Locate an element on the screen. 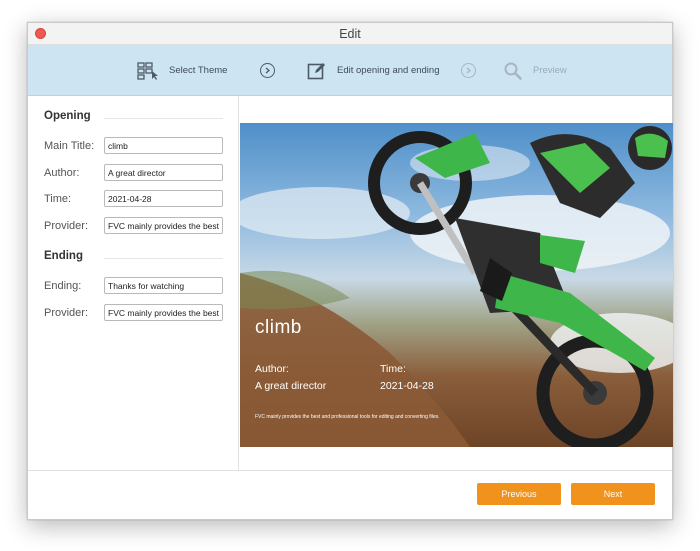  step-edit-opening-ending: Edit opening and ending is located at coordinates (373, 70).